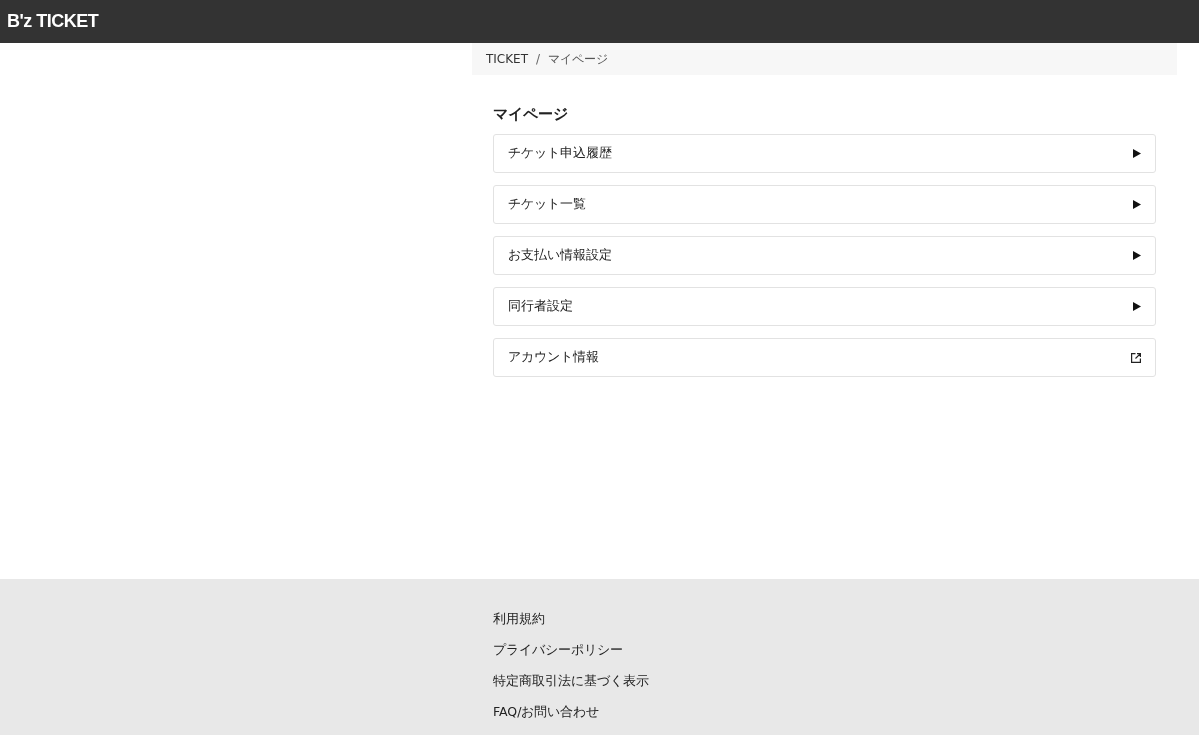 This screenshot has height=735, width=1199. I want to click on external-link-icon, so click(1136, 357).